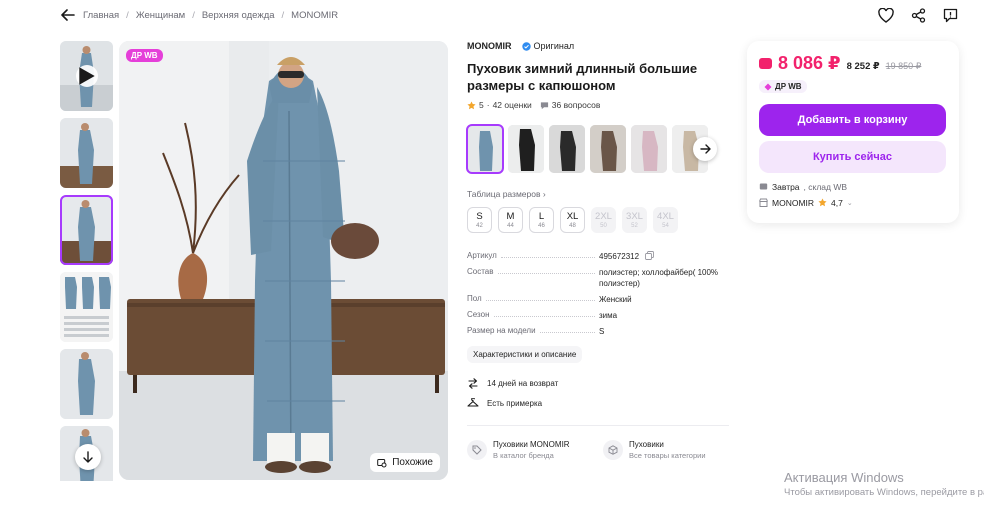 Image resolution: width=984 pixels, height=513 pixels. What do you see at coordinates (477, 450) in the screenshot?
I see `tag-icon` at bounding box center [477, 450].